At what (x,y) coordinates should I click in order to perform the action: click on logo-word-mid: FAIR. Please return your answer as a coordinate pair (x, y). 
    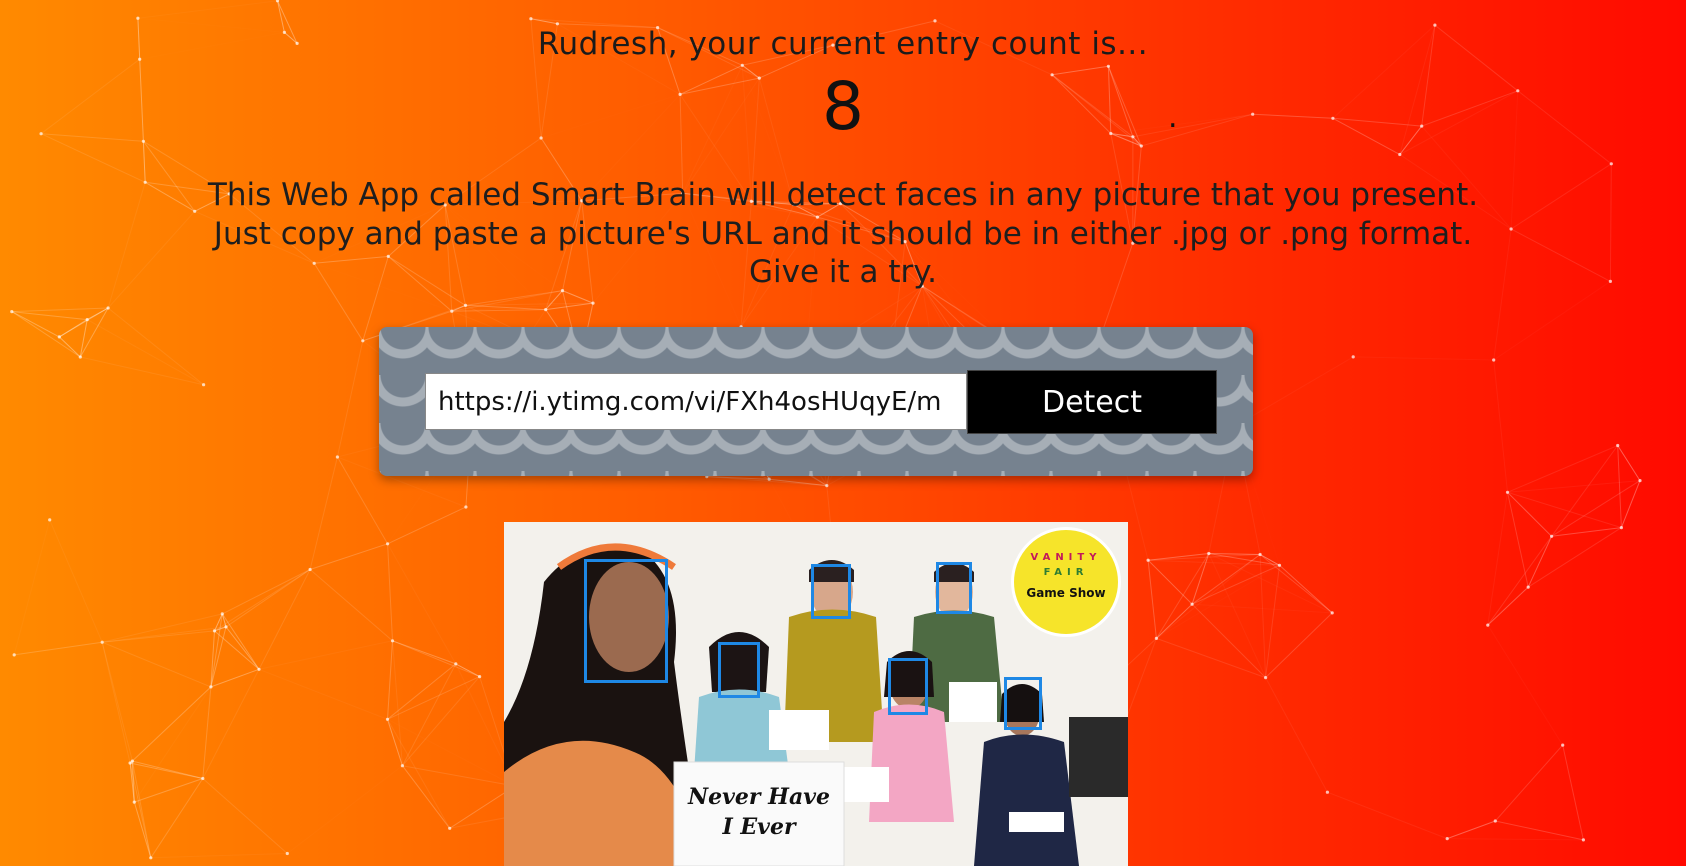
    Looking at the image, I should click on (1066, 572).